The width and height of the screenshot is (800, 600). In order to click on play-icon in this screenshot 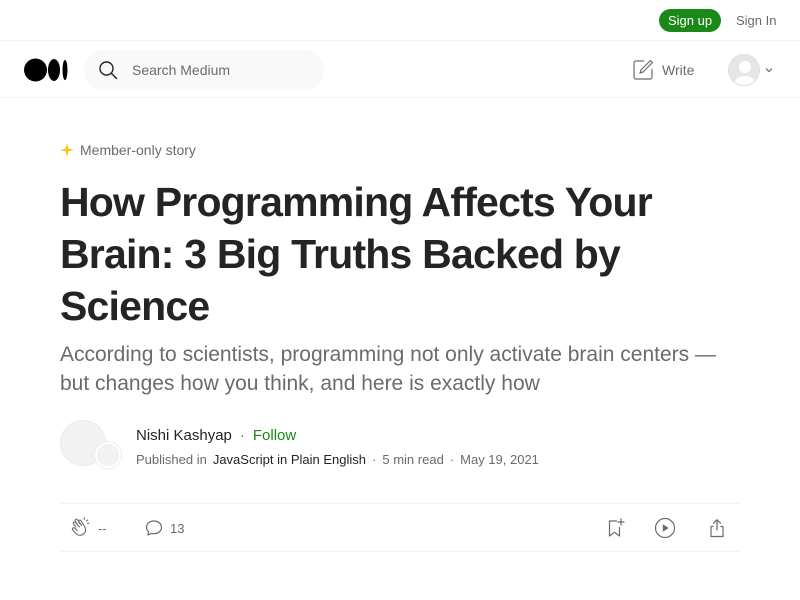, I will do `click(665, 528)`.